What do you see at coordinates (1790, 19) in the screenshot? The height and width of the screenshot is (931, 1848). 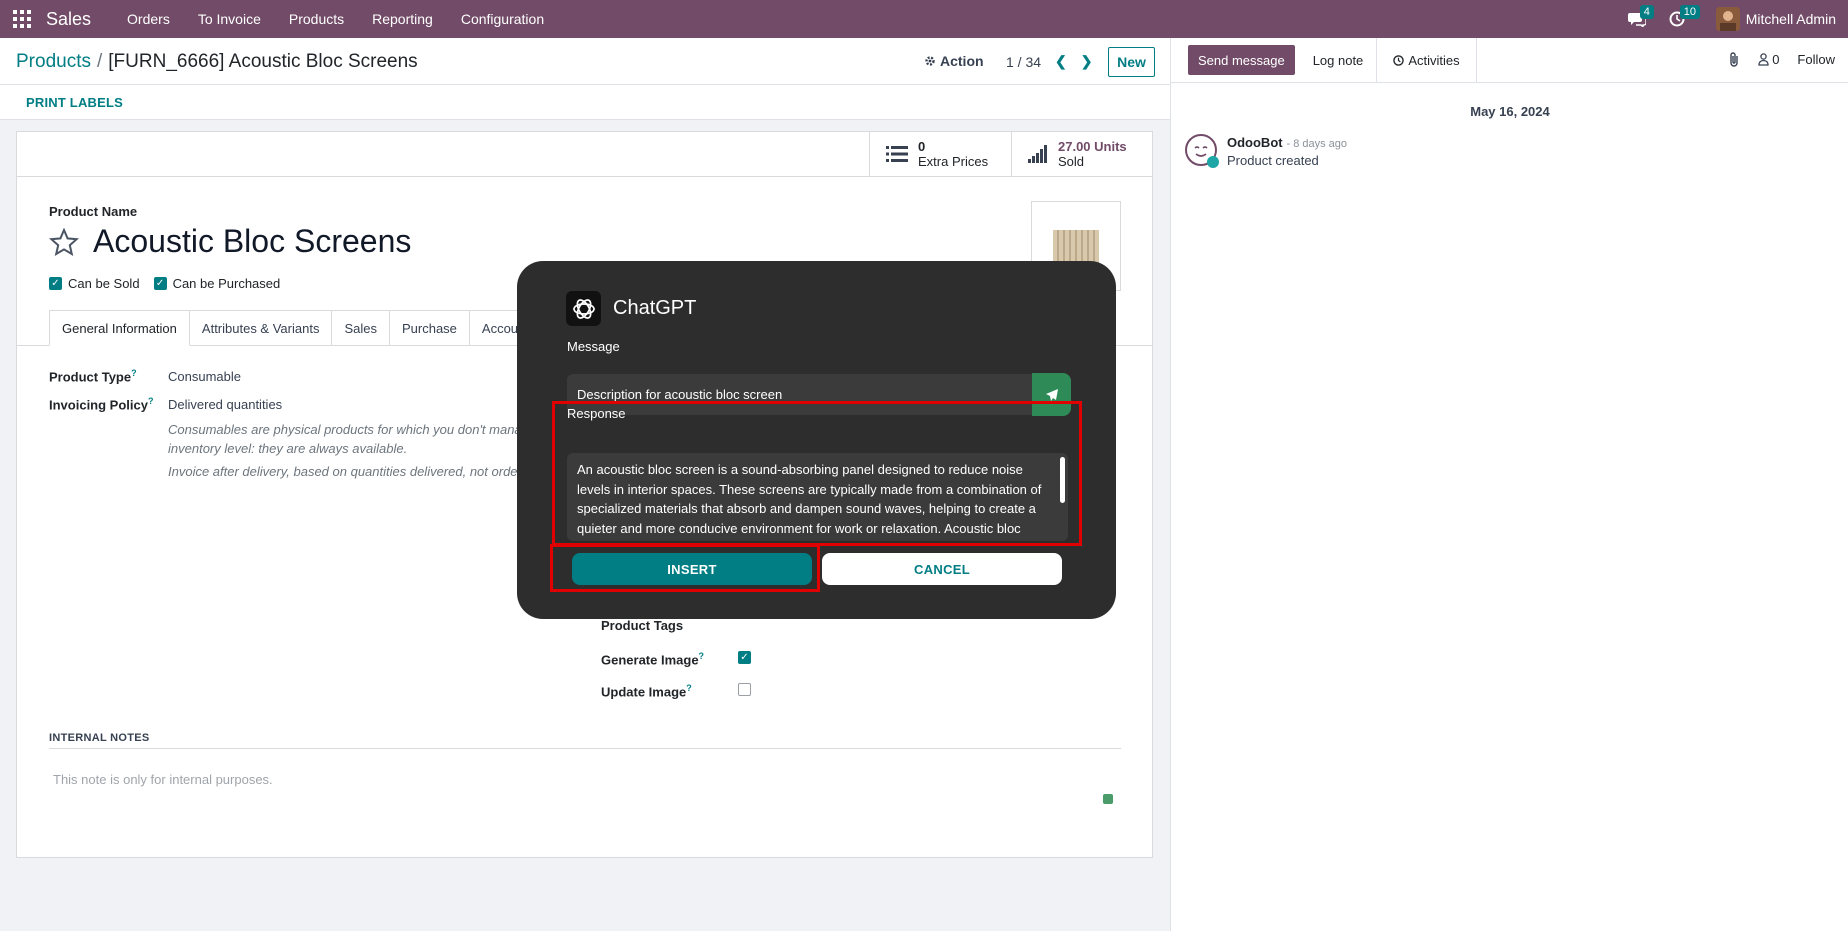 I see `user-name: Mitchell Admin` at bounding box center [1790, 19].